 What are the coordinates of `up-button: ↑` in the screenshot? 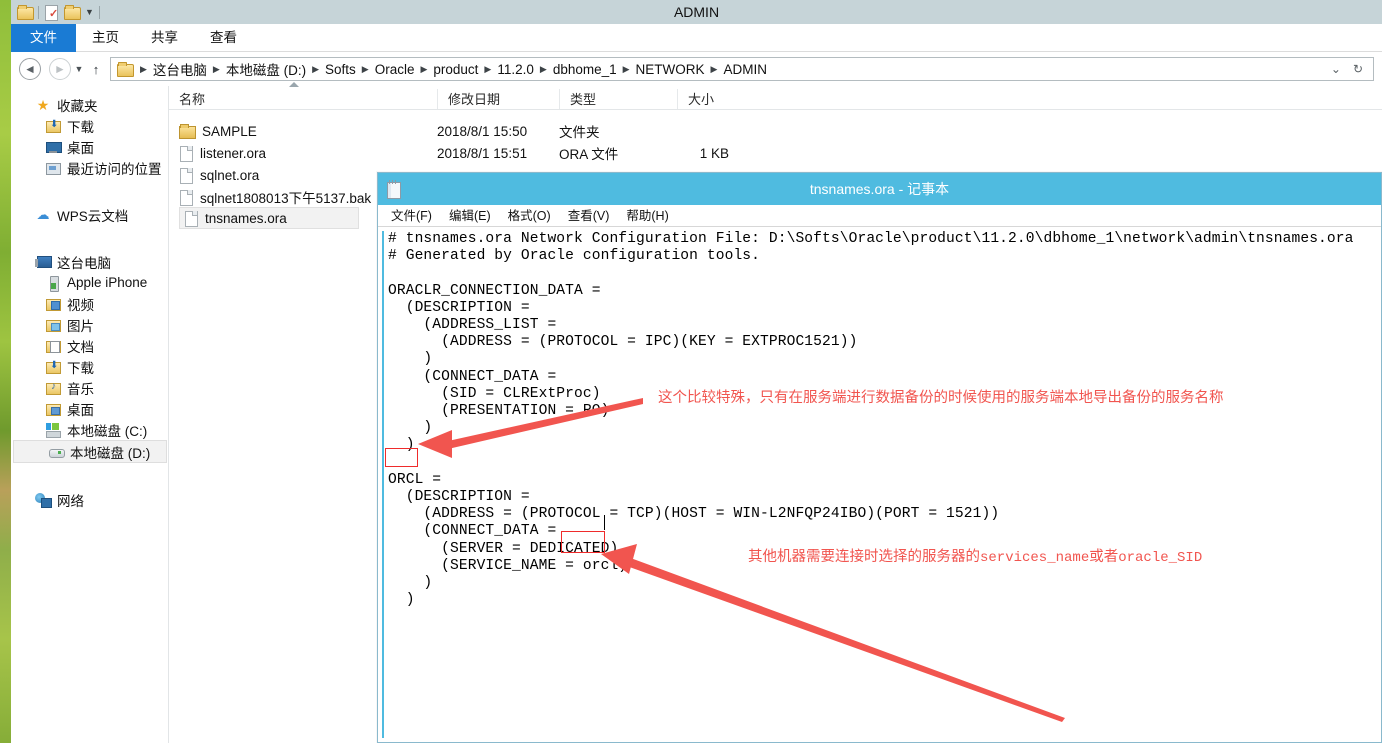 It's located at (96, 69).